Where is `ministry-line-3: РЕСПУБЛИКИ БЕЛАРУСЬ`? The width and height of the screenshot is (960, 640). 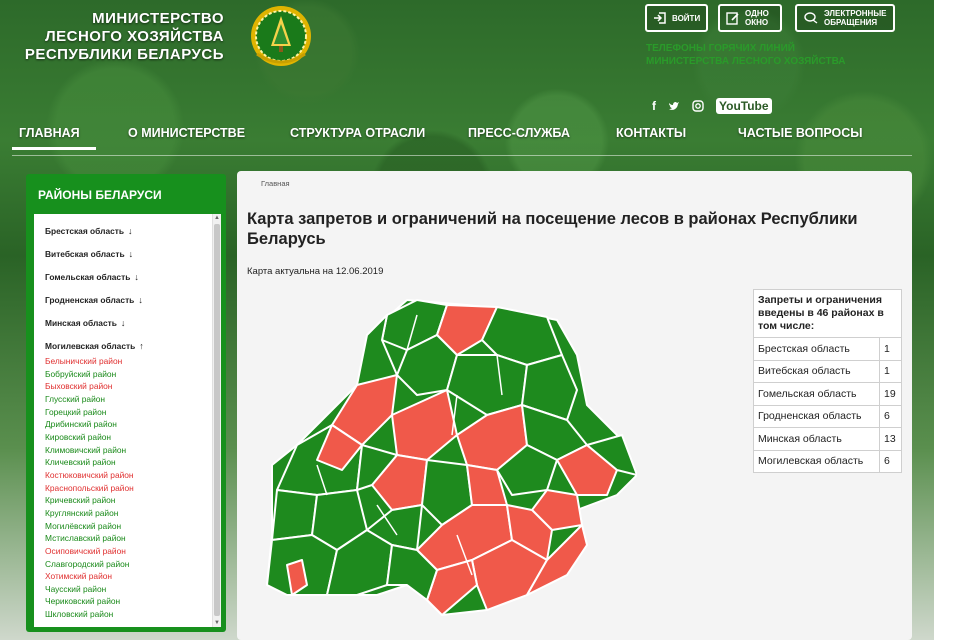
ministry-line-3: РЕСПУБЛИКИ БЕЛАРУСЬ is located at coordinates (124, 54).